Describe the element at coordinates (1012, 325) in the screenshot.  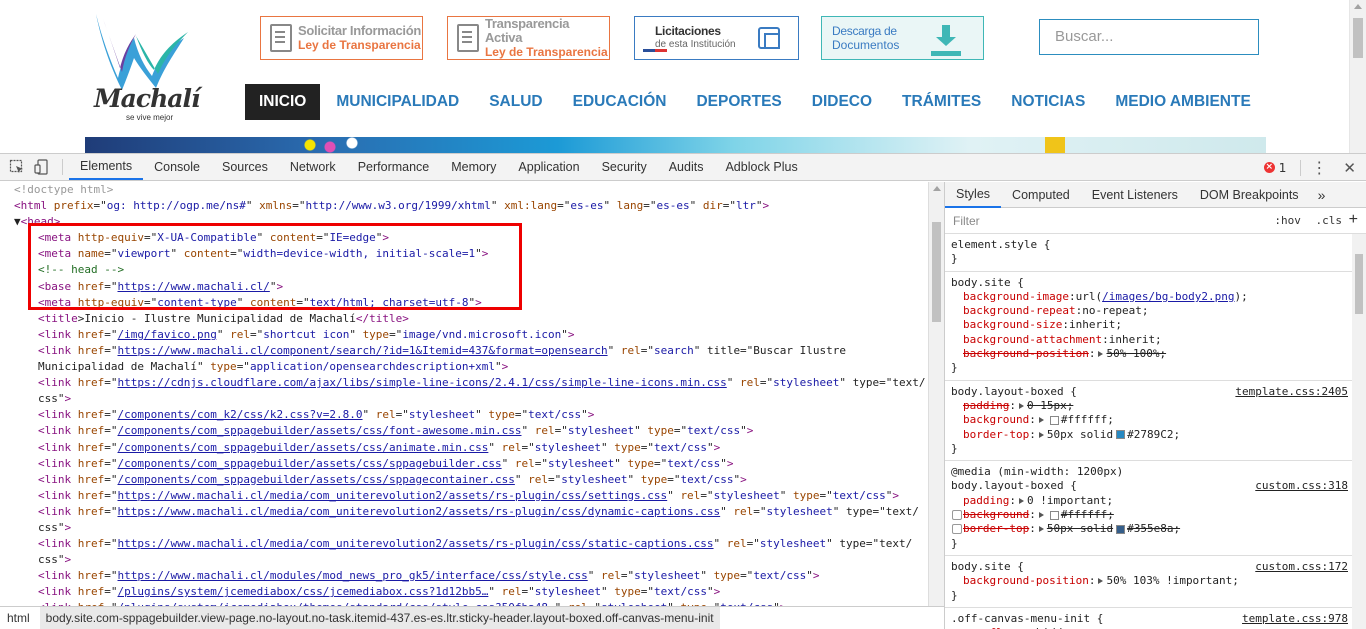
I see `property-name: background-size` at that location.